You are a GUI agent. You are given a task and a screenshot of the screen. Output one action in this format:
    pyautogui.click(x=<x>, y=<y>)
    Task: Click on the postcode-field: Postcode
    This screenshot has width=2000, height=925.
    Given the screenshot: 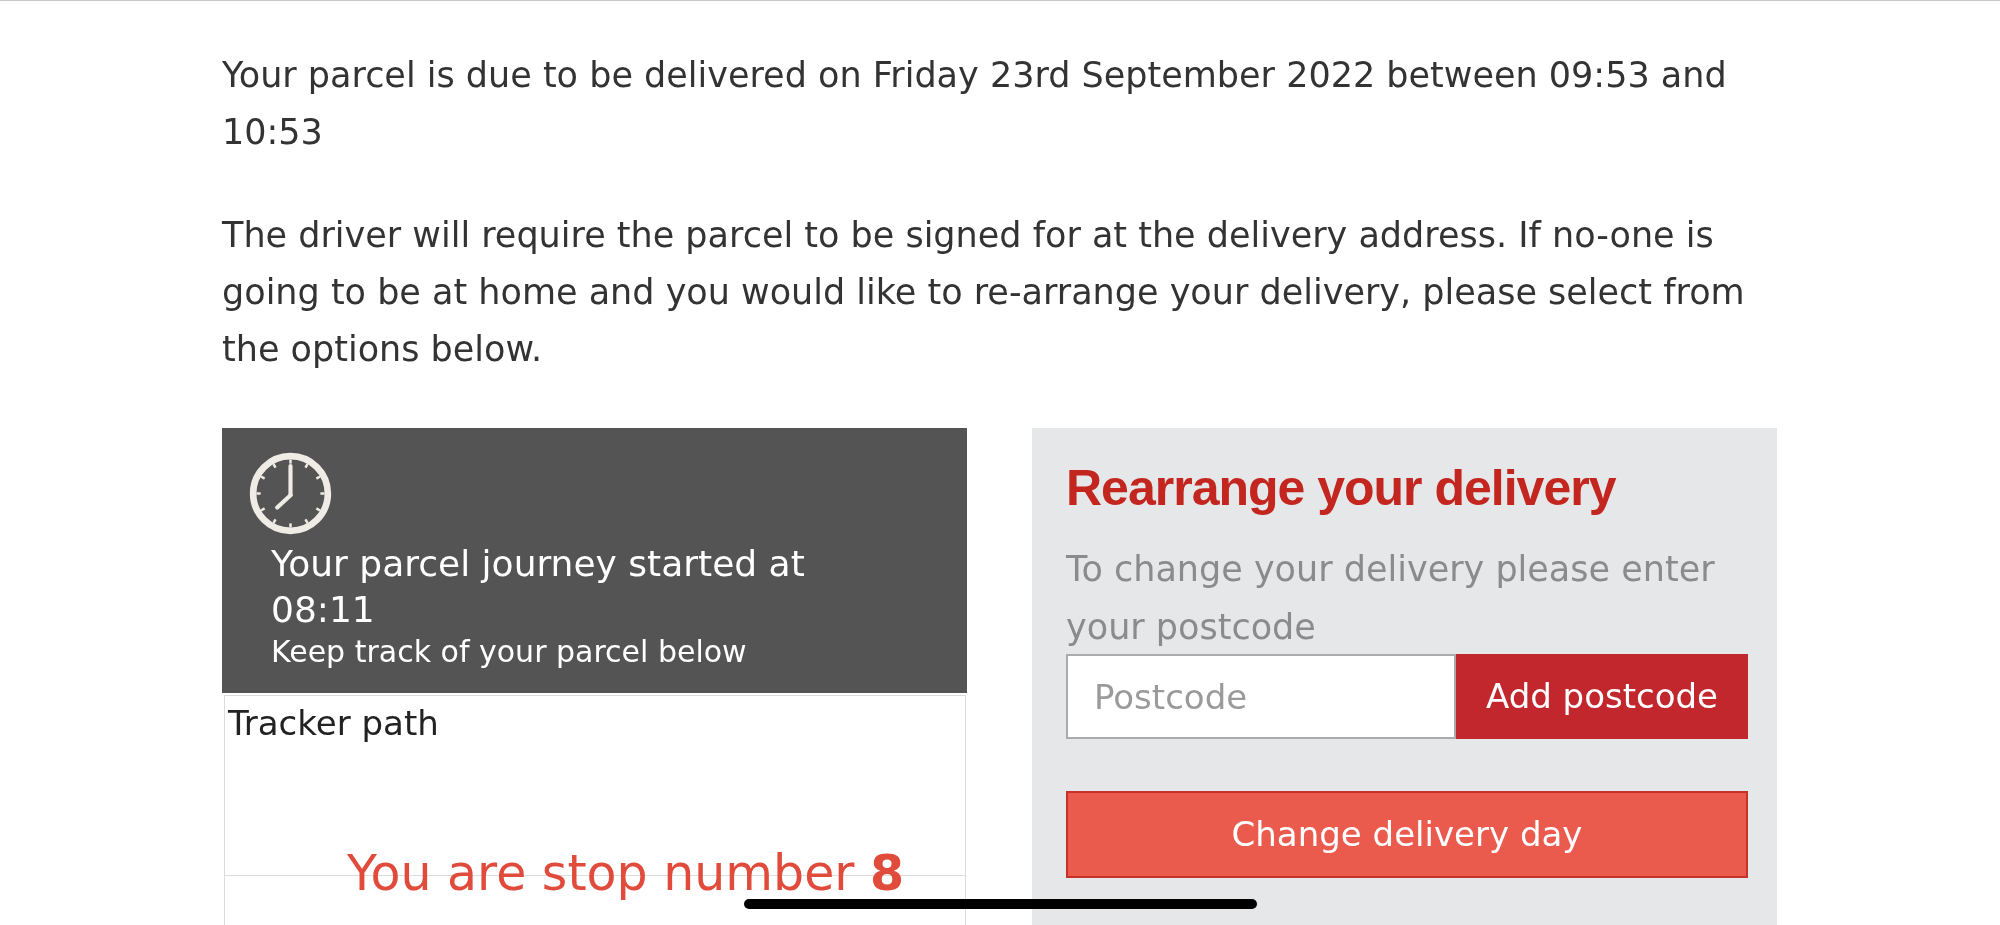 What is the action you would take?
    pyautogui.click(x=1261, y=696)
    